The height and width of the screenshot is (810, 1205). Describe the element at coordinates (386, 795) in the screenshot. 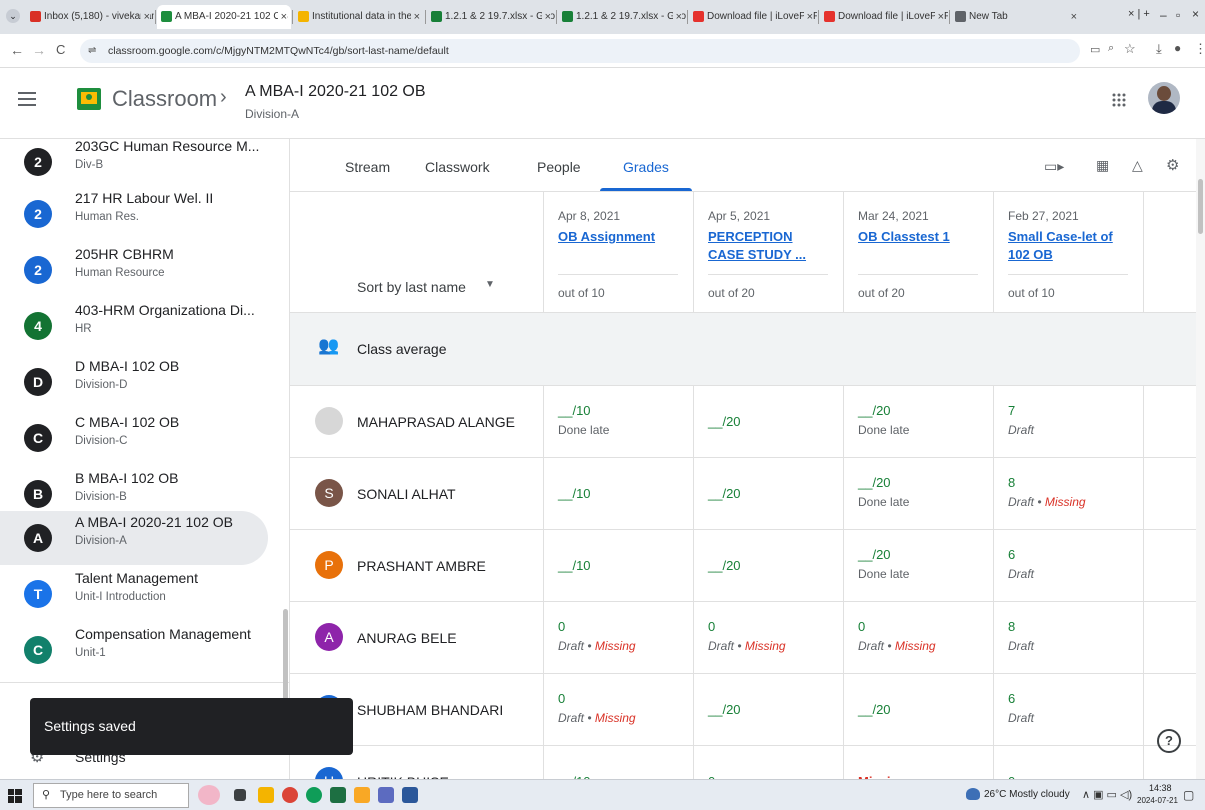

I see `photos-taskbar-icon` at that location.